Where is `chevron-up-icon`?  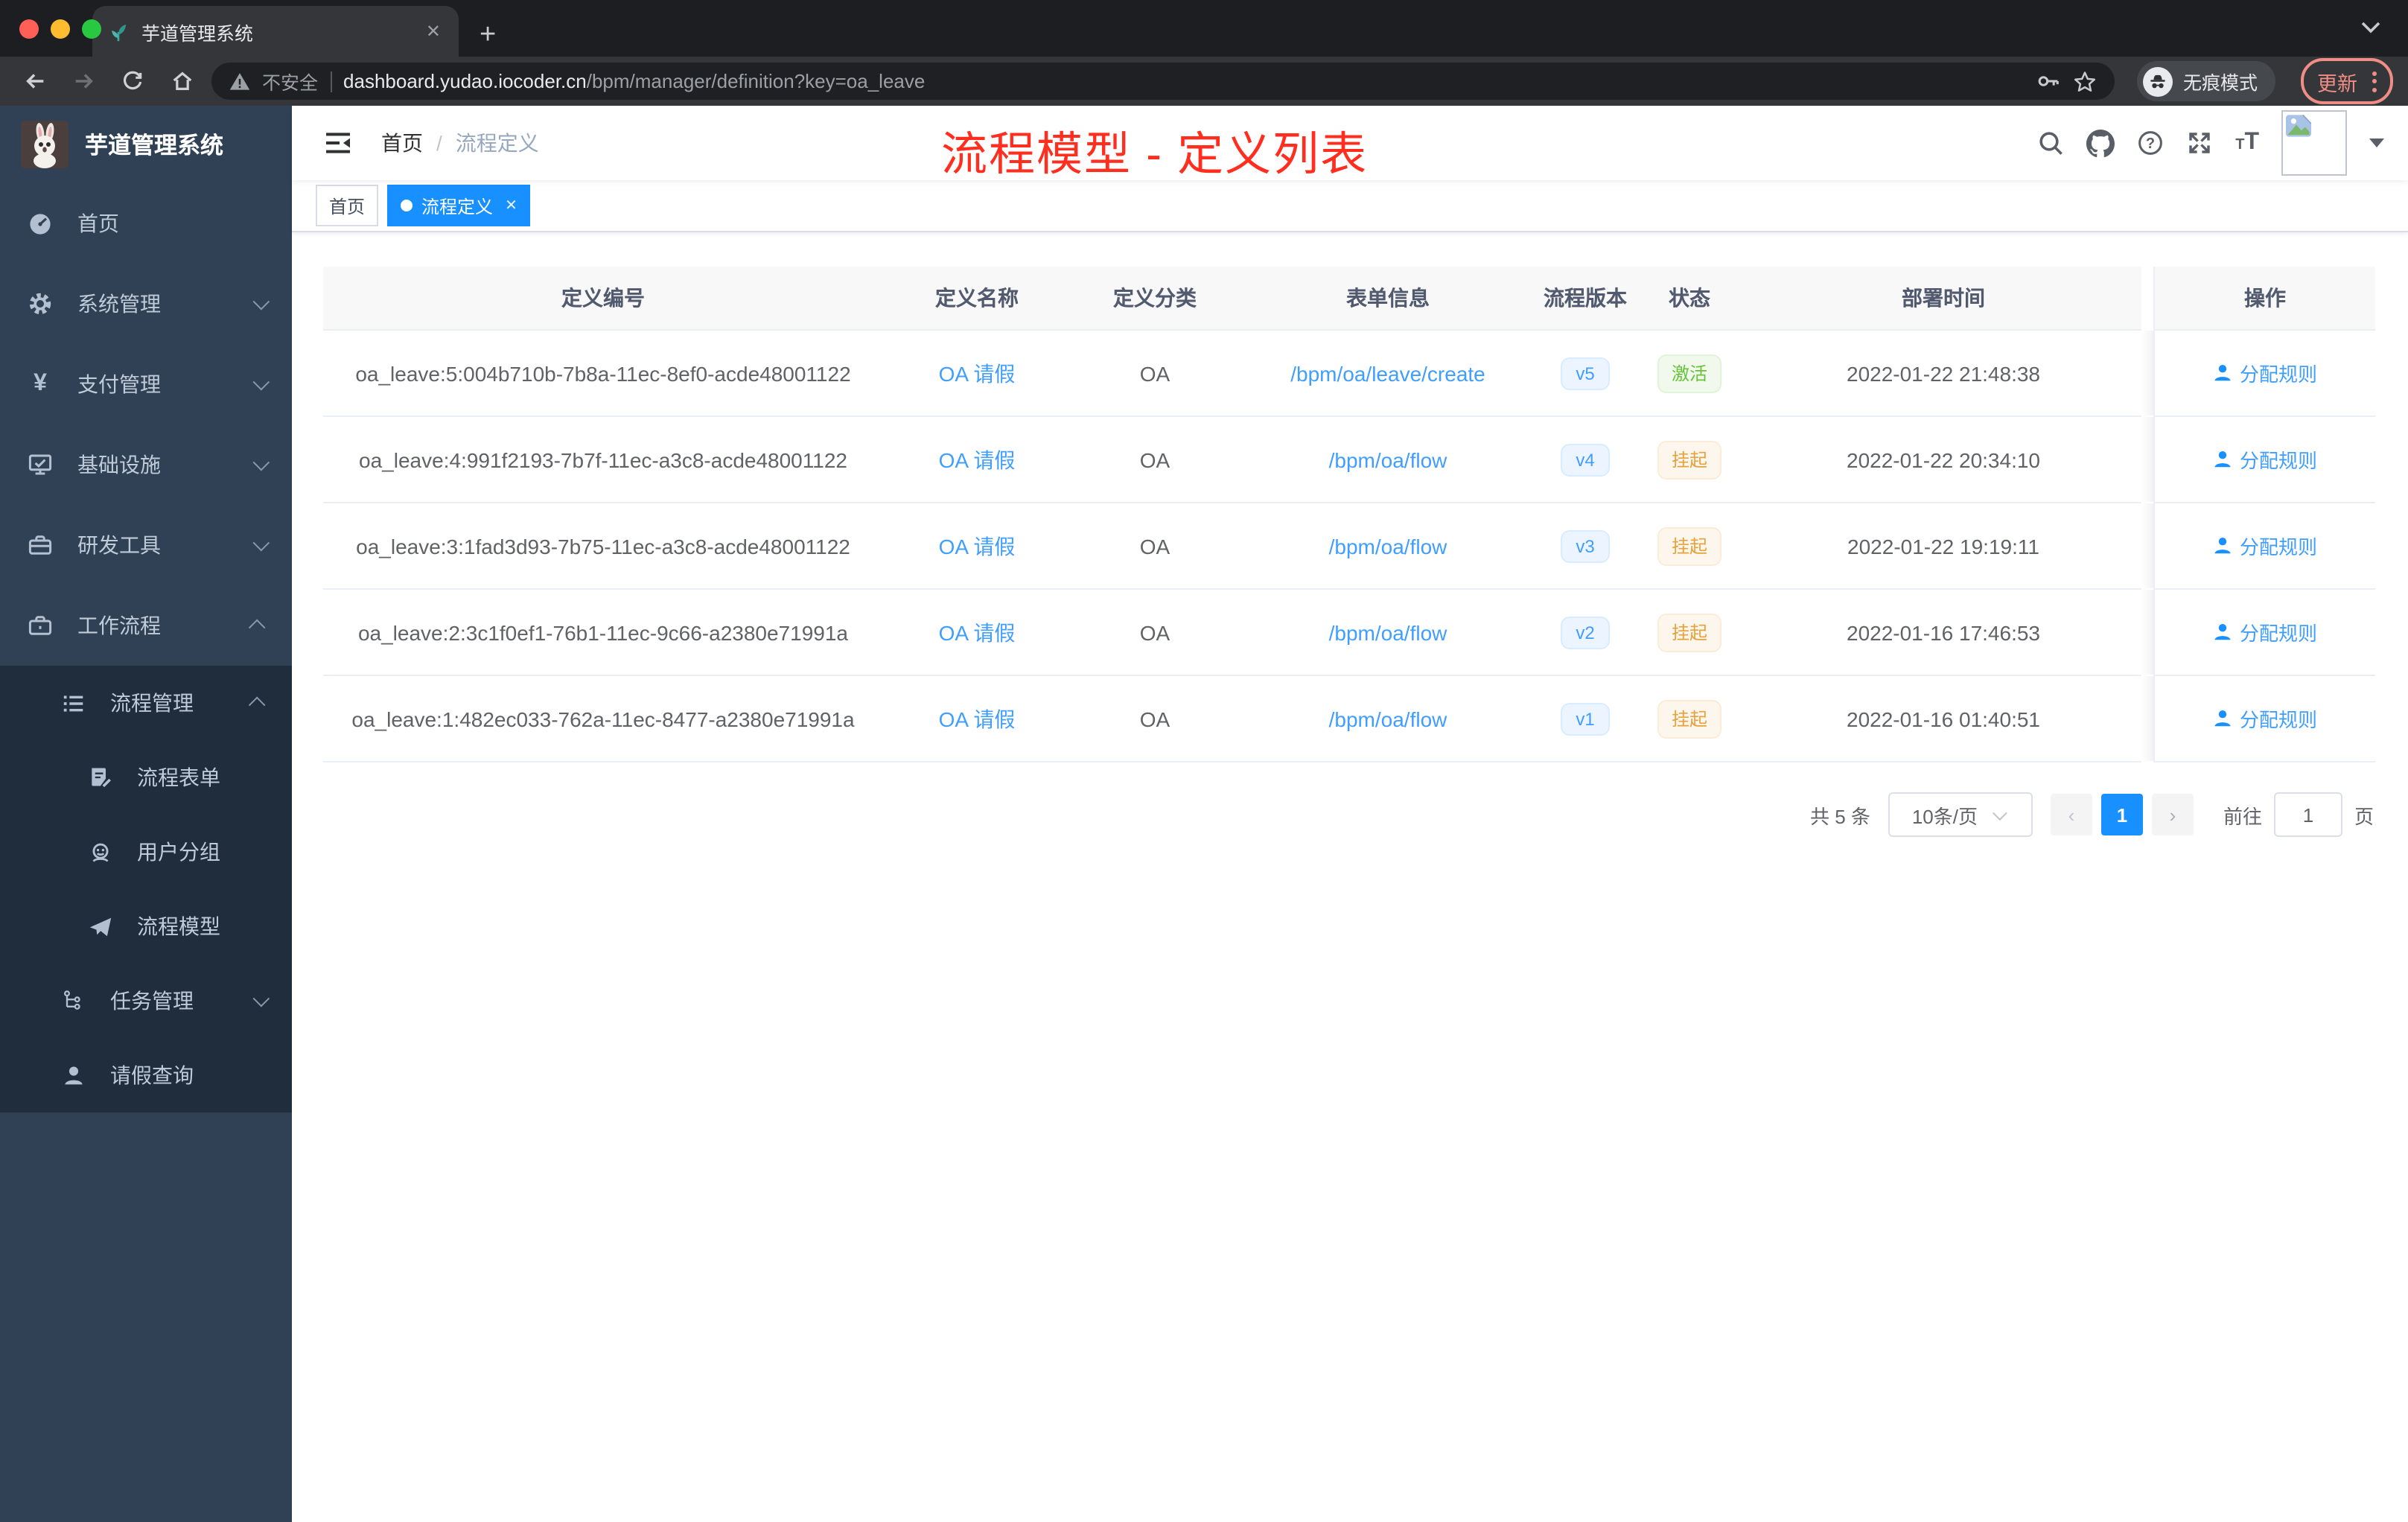 chevron-up-icon is located at coordinates (257, 705).